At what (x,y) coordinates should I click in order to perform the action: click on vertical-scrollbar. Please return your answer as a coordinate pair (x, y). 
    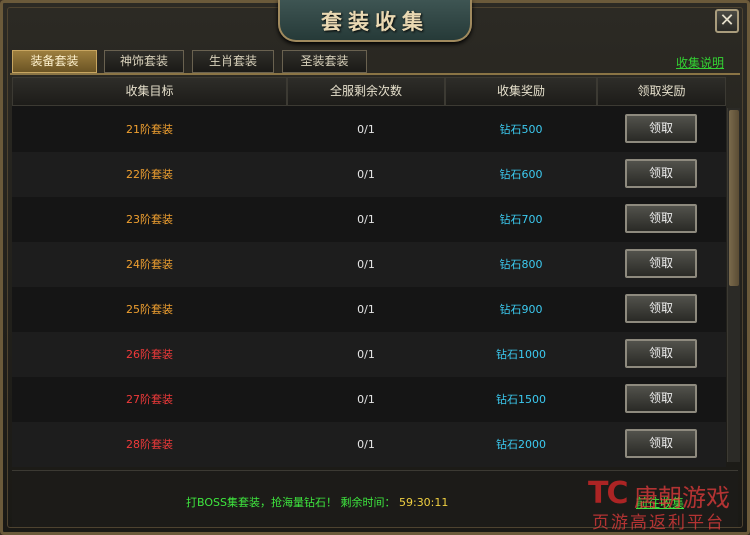
    Looking at the image, I should click on (733, 285).